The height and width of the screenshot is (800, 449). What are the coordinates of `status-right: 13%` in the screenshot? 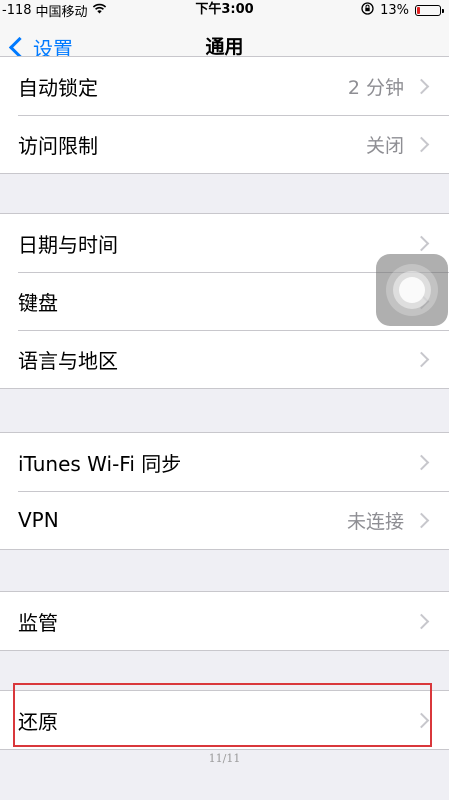 It's located at (402, 10).